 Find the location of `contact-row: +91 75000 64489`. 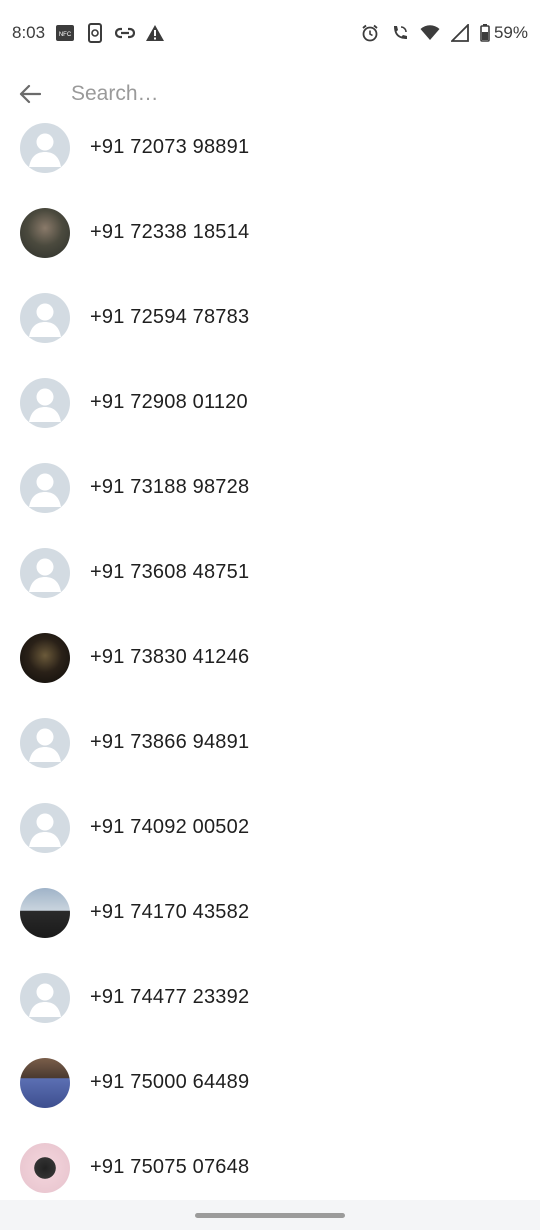

contact-row: +91 75000 64489 is located at coordinates (270, 1082).